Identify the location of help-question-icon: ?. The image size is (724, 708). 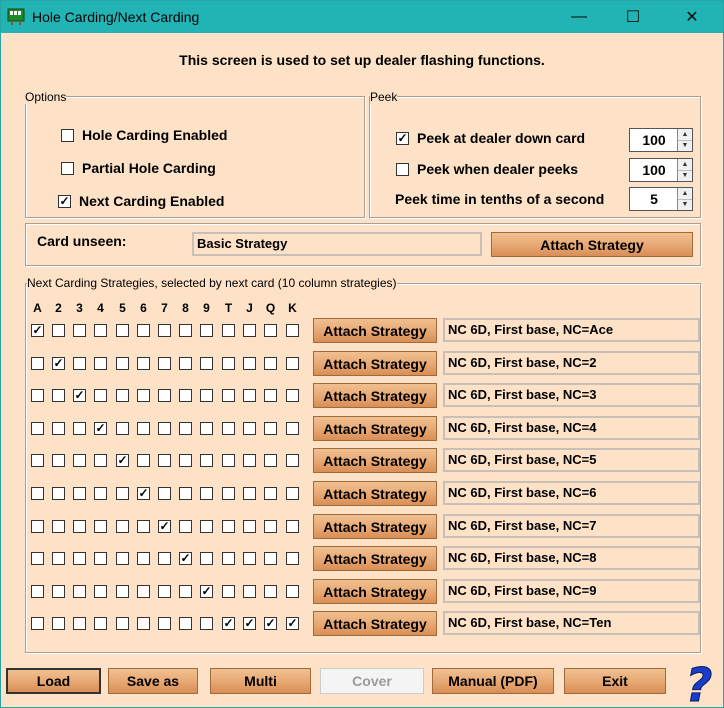
(699, 683).